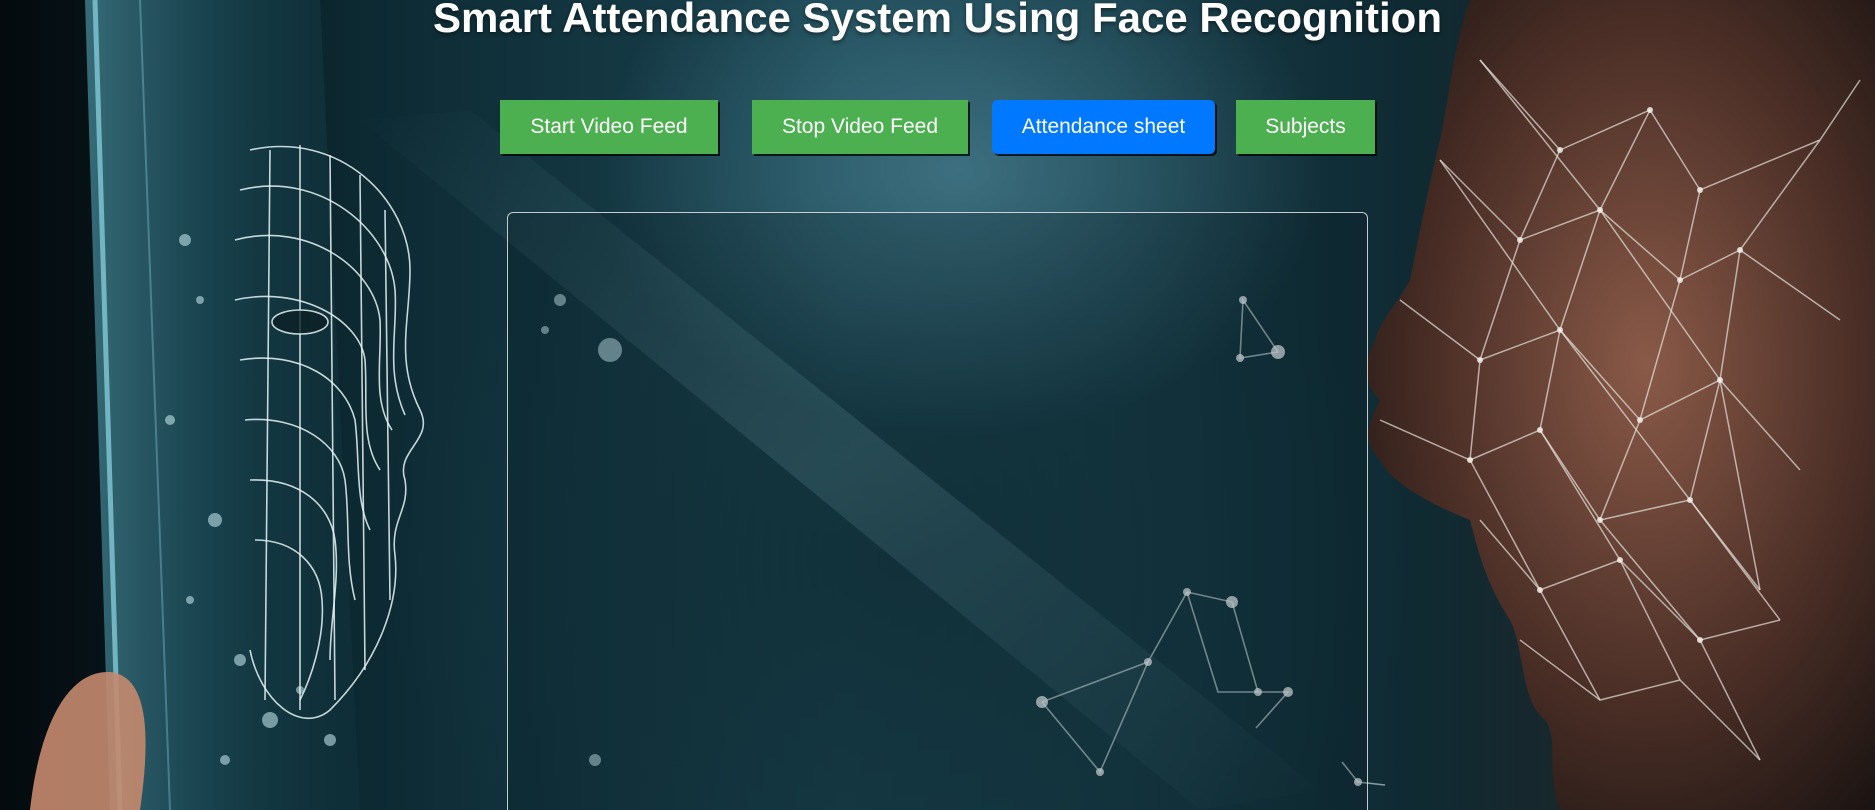  What do you see at coordinates (609, 127) in the screenshot?
I see `start-video-feed-button: Start Video Feed` at bounding box center [609, 127].